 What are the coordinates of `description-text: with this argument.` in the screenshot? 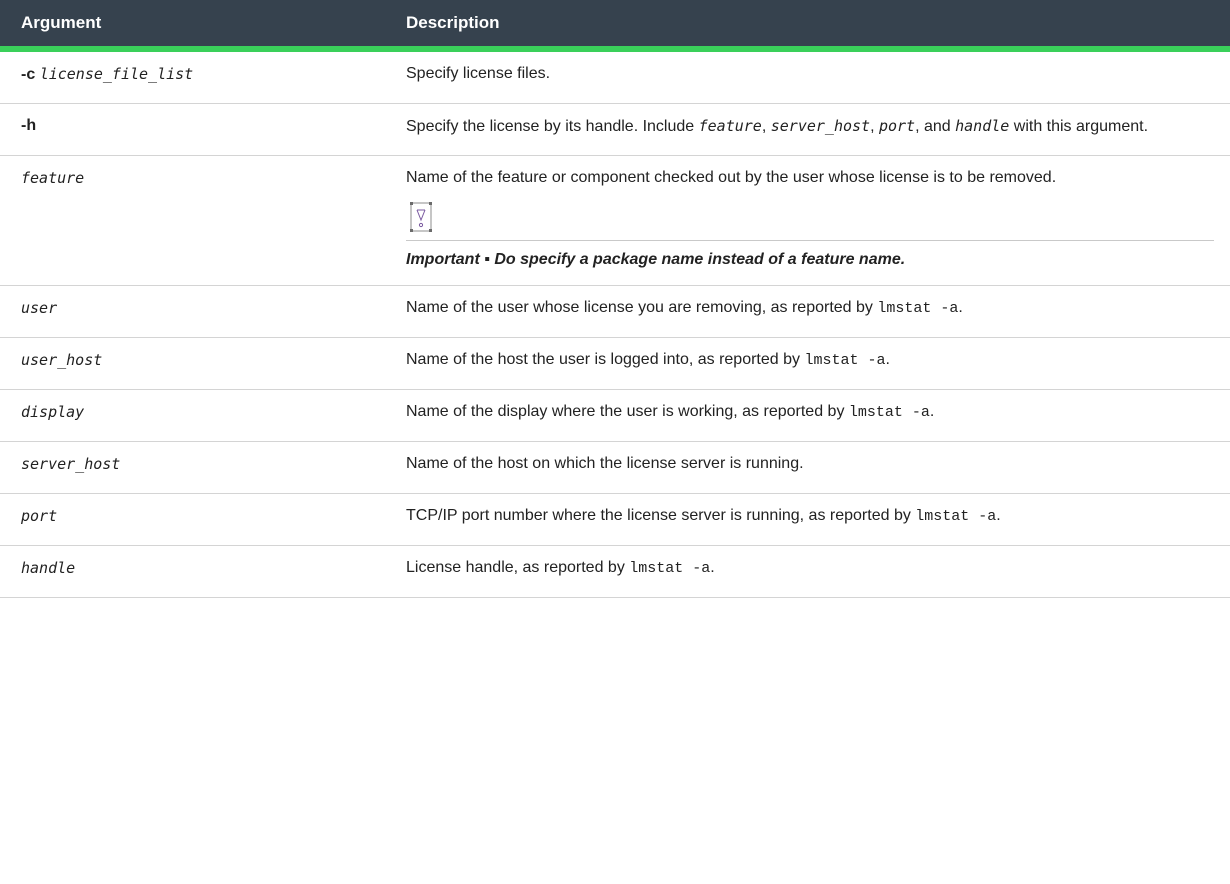 It's located at (1079, 126).